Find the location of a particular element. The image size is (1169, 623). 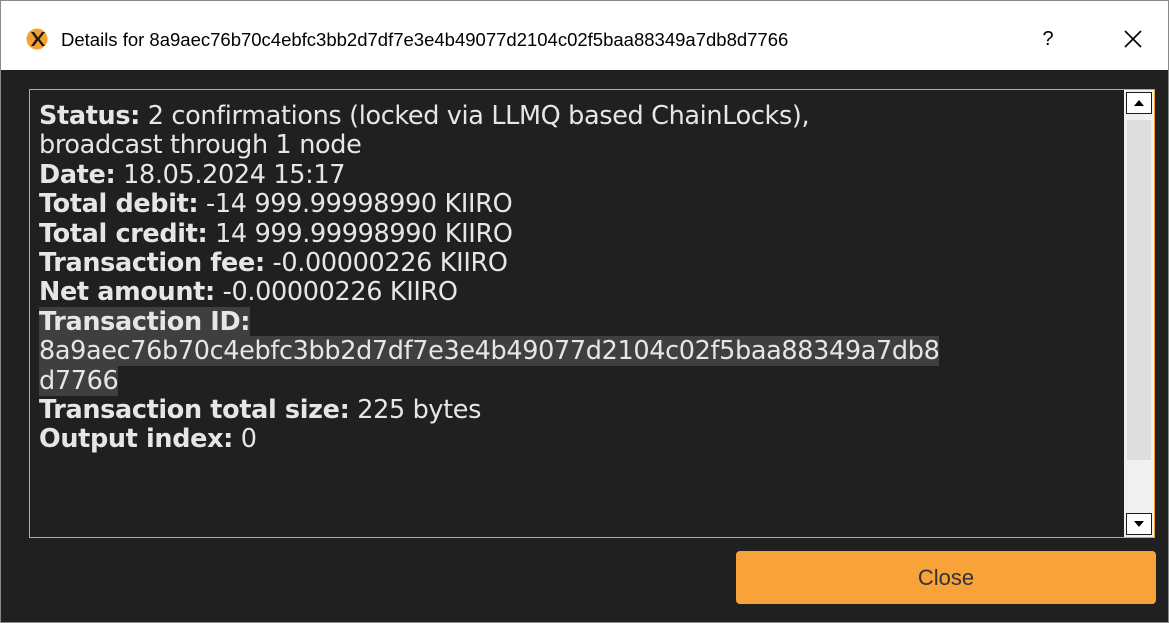

help-button: ? is located at coordinates (1048, 39).